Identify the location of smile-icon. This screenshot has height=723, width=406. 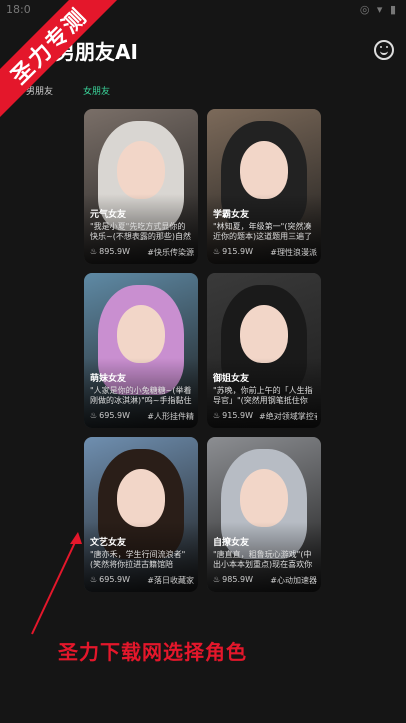
(384, 50).